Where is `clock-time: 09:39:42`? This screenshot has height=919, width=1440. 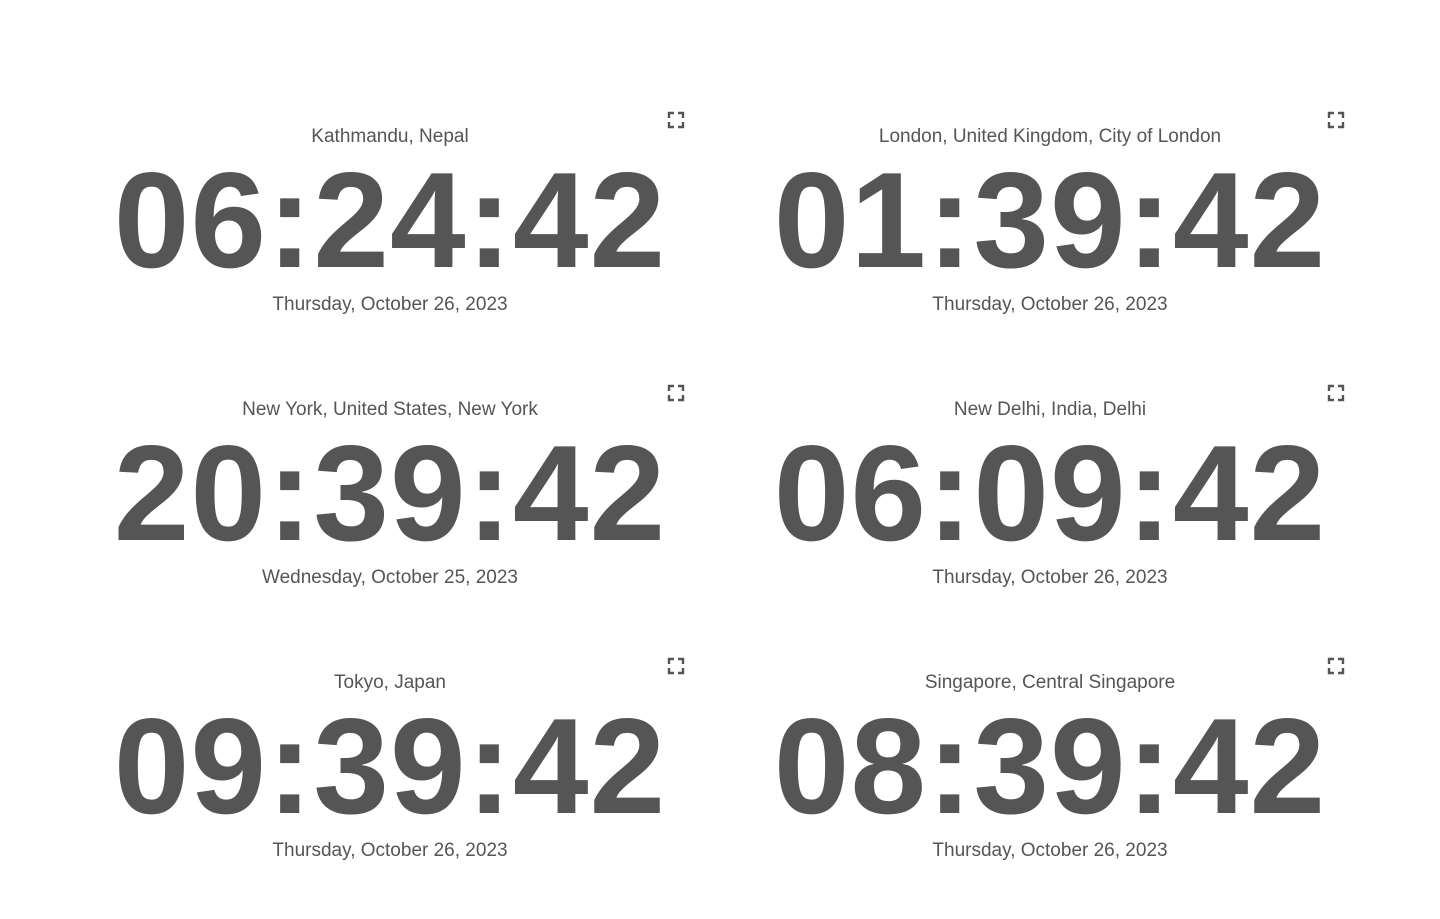 clock-time: 09:39:42 is located at coordinates (390, 766).